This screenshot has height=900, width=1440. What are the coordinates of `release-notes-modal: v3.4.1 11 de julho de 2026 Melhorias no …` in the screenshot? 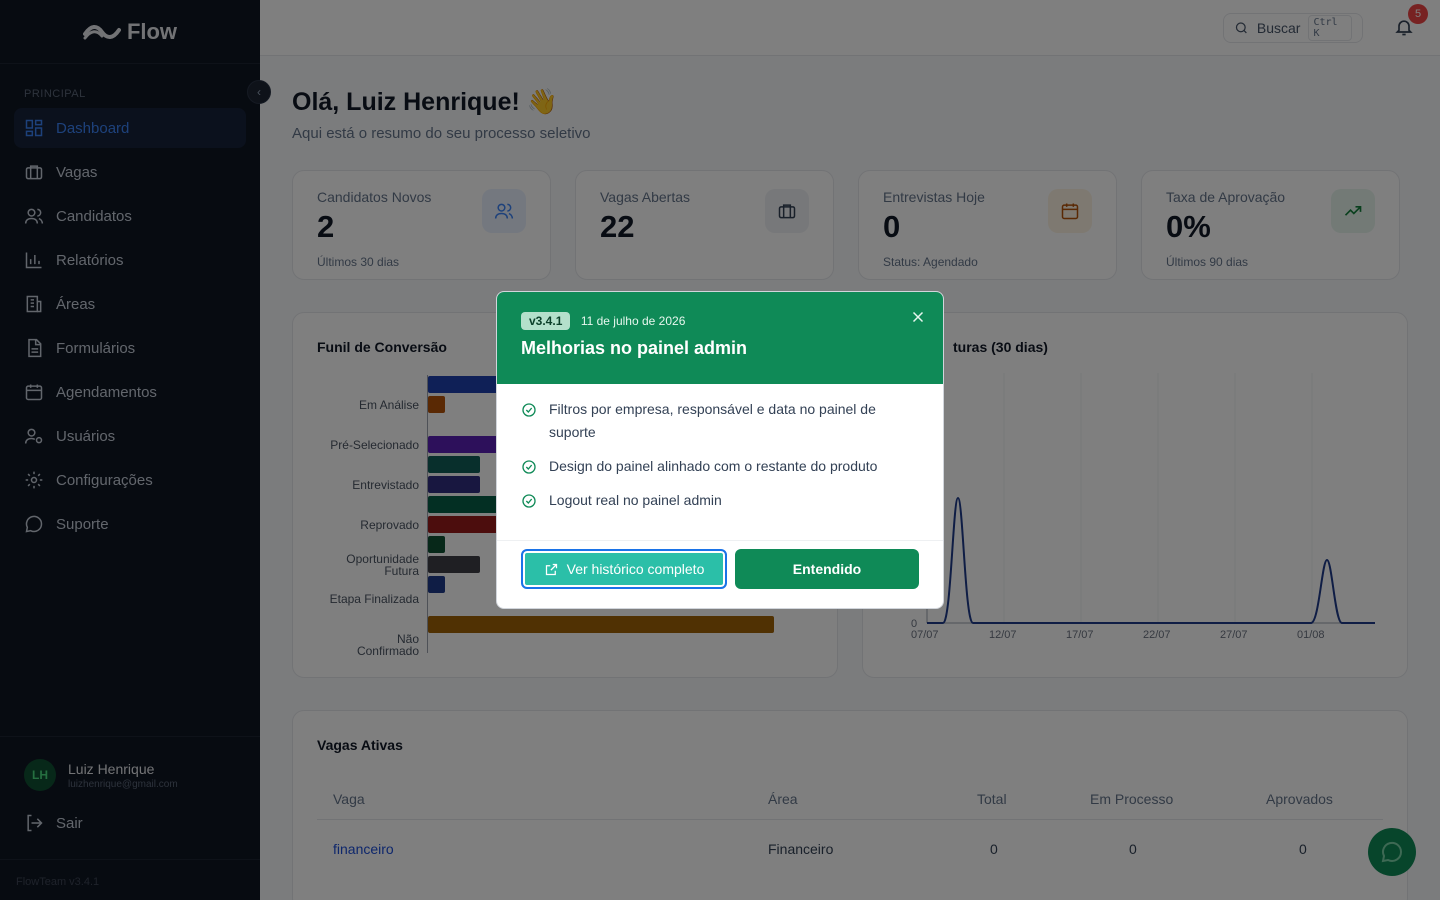 It's located at (720, 450).